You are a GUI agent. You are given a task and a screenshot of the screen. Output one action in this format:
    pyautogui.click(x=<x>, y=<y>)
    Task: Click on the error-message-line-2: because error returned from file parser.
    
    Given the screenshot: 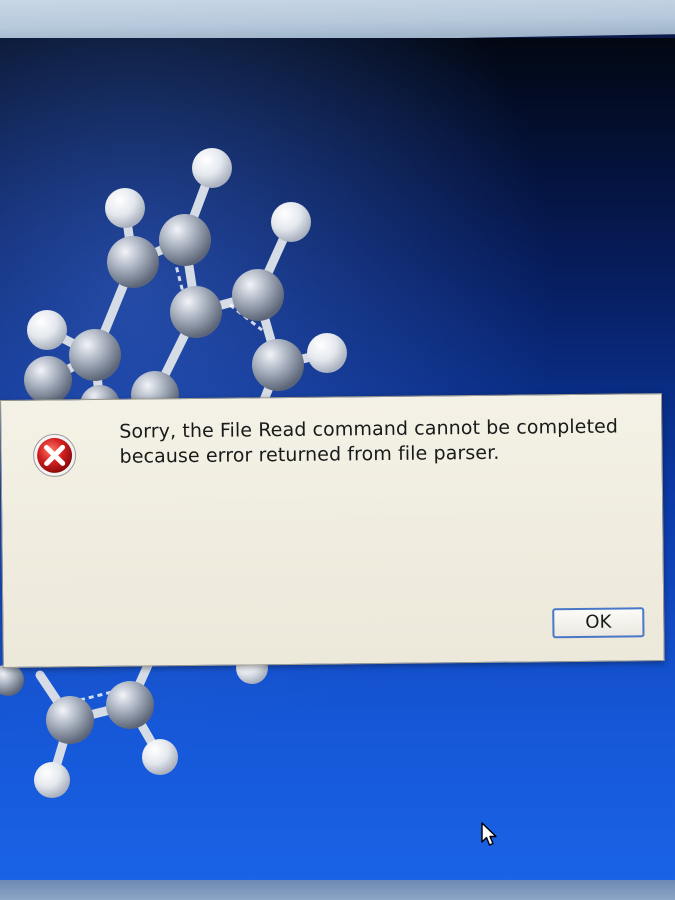 What is the action you would take?
    pyautogui.click(x=309, y=454)
    